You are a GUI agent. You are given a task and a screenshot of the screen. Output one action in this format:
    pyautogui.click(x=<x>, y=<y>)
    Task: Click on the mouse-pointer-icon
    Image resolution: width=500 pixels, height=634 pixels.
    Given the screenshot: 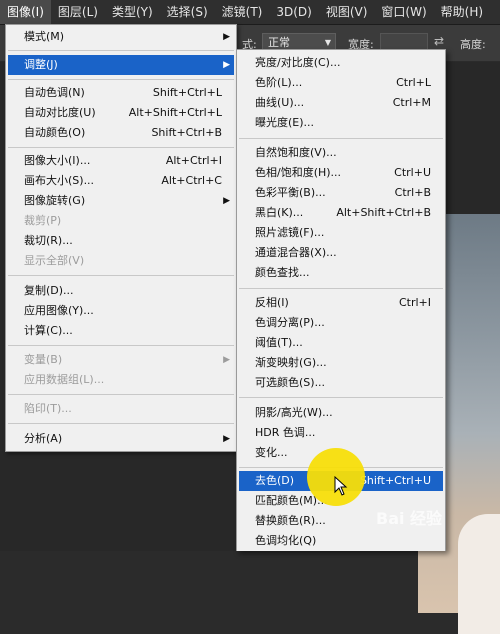 What is the action you would take?
    pyautogui.click(x=341, y=486)
    